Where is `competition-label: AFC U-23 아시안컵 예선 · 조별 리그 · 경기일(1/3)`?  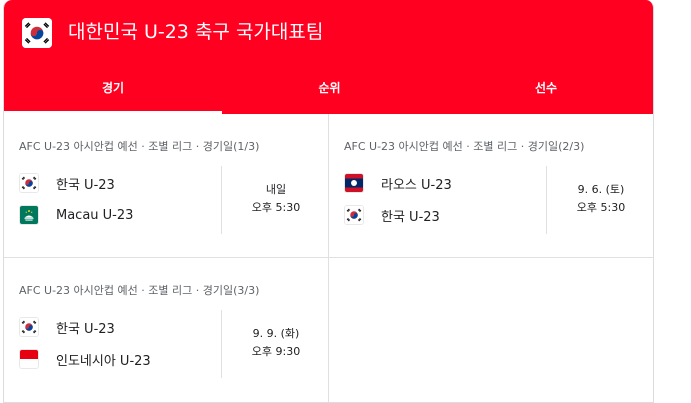
competition-label: AFC U-23 아시안컵 예선 · 조별 리그 · 경기일(1/3) is located at coordinates (139, 146).